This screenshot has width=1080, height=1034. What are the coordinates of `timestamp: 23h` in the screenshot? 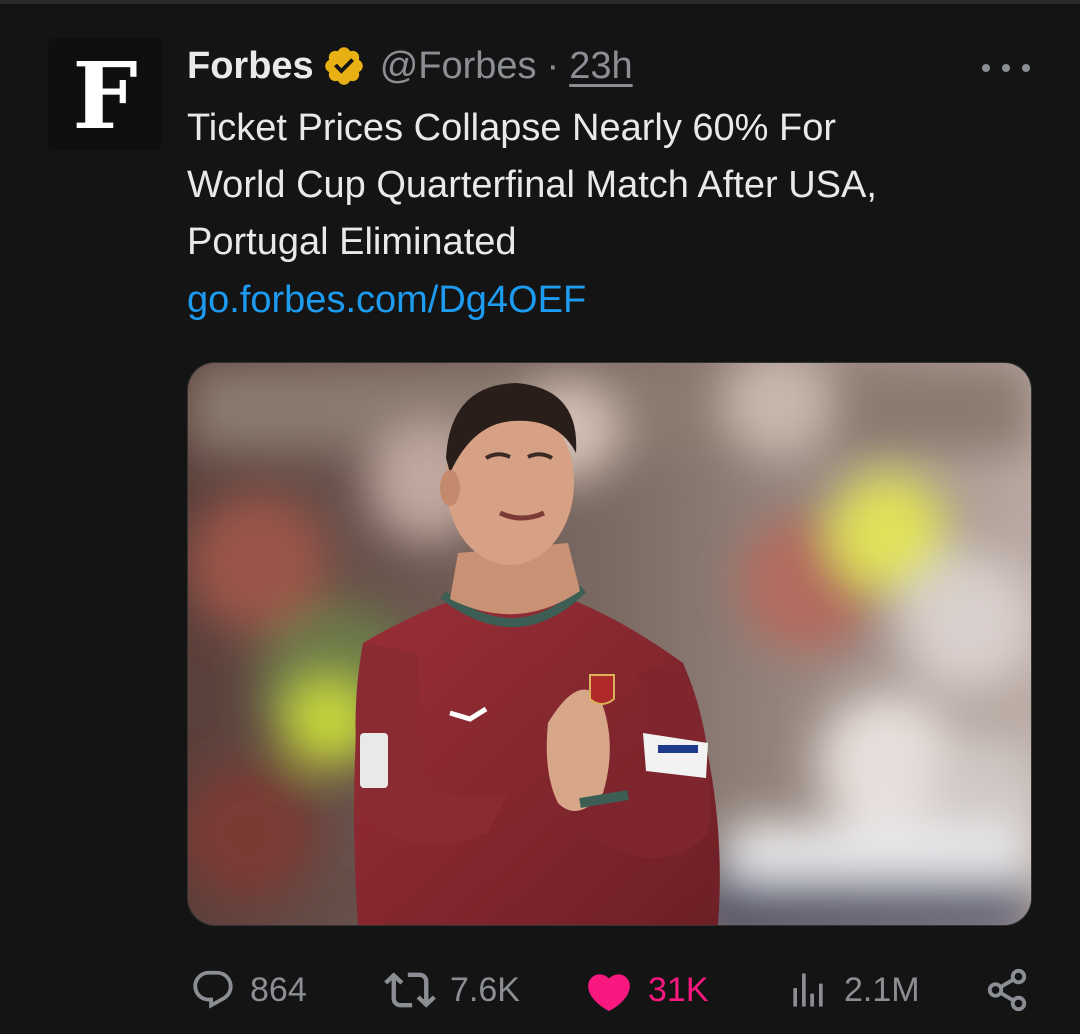 It's located at (600, 66).